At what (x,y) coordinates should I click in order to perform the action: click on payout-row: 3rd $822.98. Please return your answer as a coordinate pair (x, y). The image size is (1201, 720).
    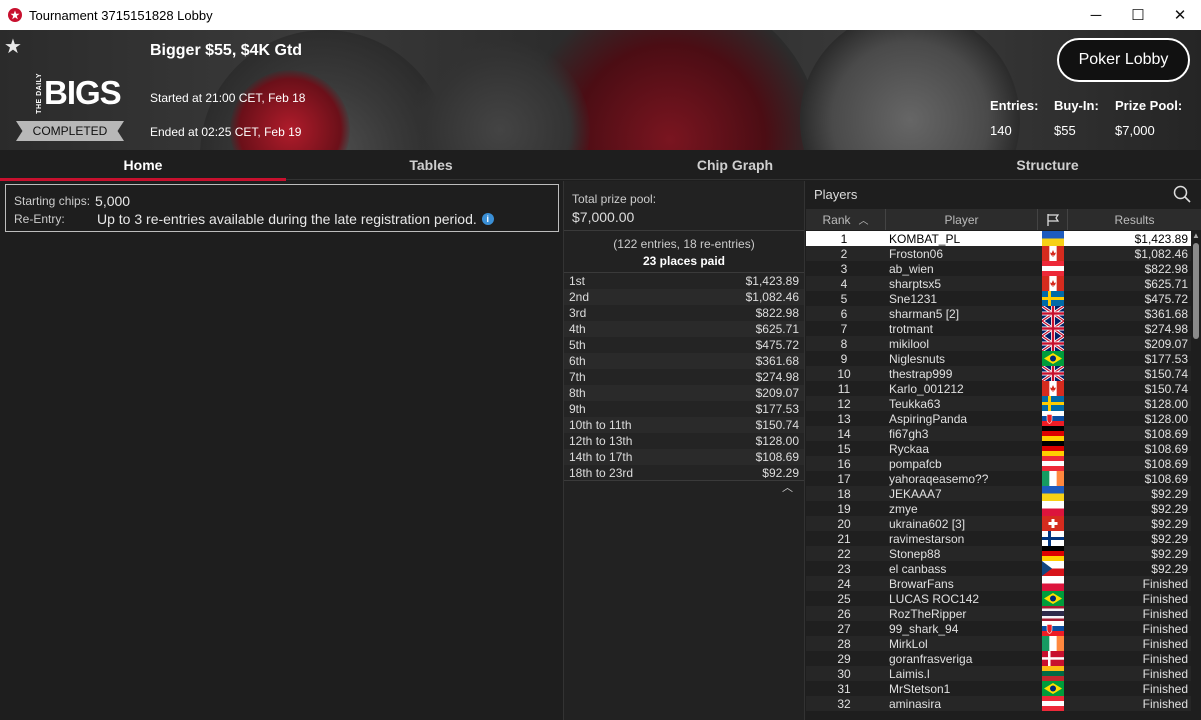
    Looking at the image, I should click on (684, 313).